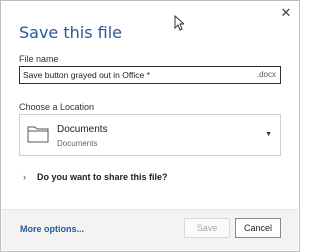 The height and width of the screenshot is (252, 320). I want to click on close-icon: ✕, so click(286, 13).